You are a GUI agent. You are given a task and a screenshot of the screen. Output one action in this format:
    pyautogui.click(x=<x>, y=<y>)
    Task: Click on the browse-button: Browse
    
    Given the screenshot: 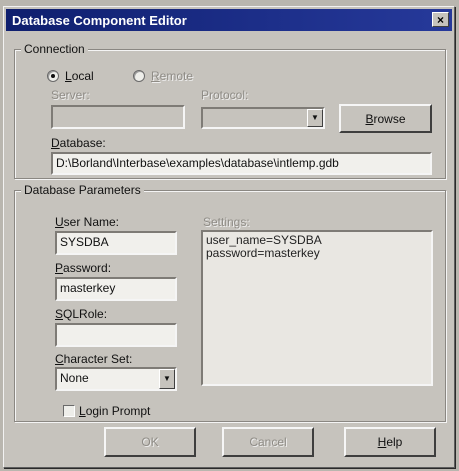 What is the action you would take?
    pyautogui.click(x=385, y=118)
    